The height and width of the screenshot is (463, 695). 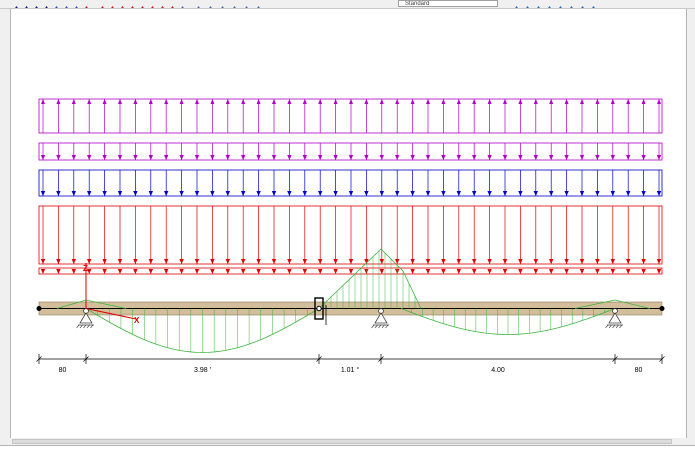 What do you see at coordinates (350, 235) in the screenshot?
I see `load-case-4-block` at bounding box center [350, 235].